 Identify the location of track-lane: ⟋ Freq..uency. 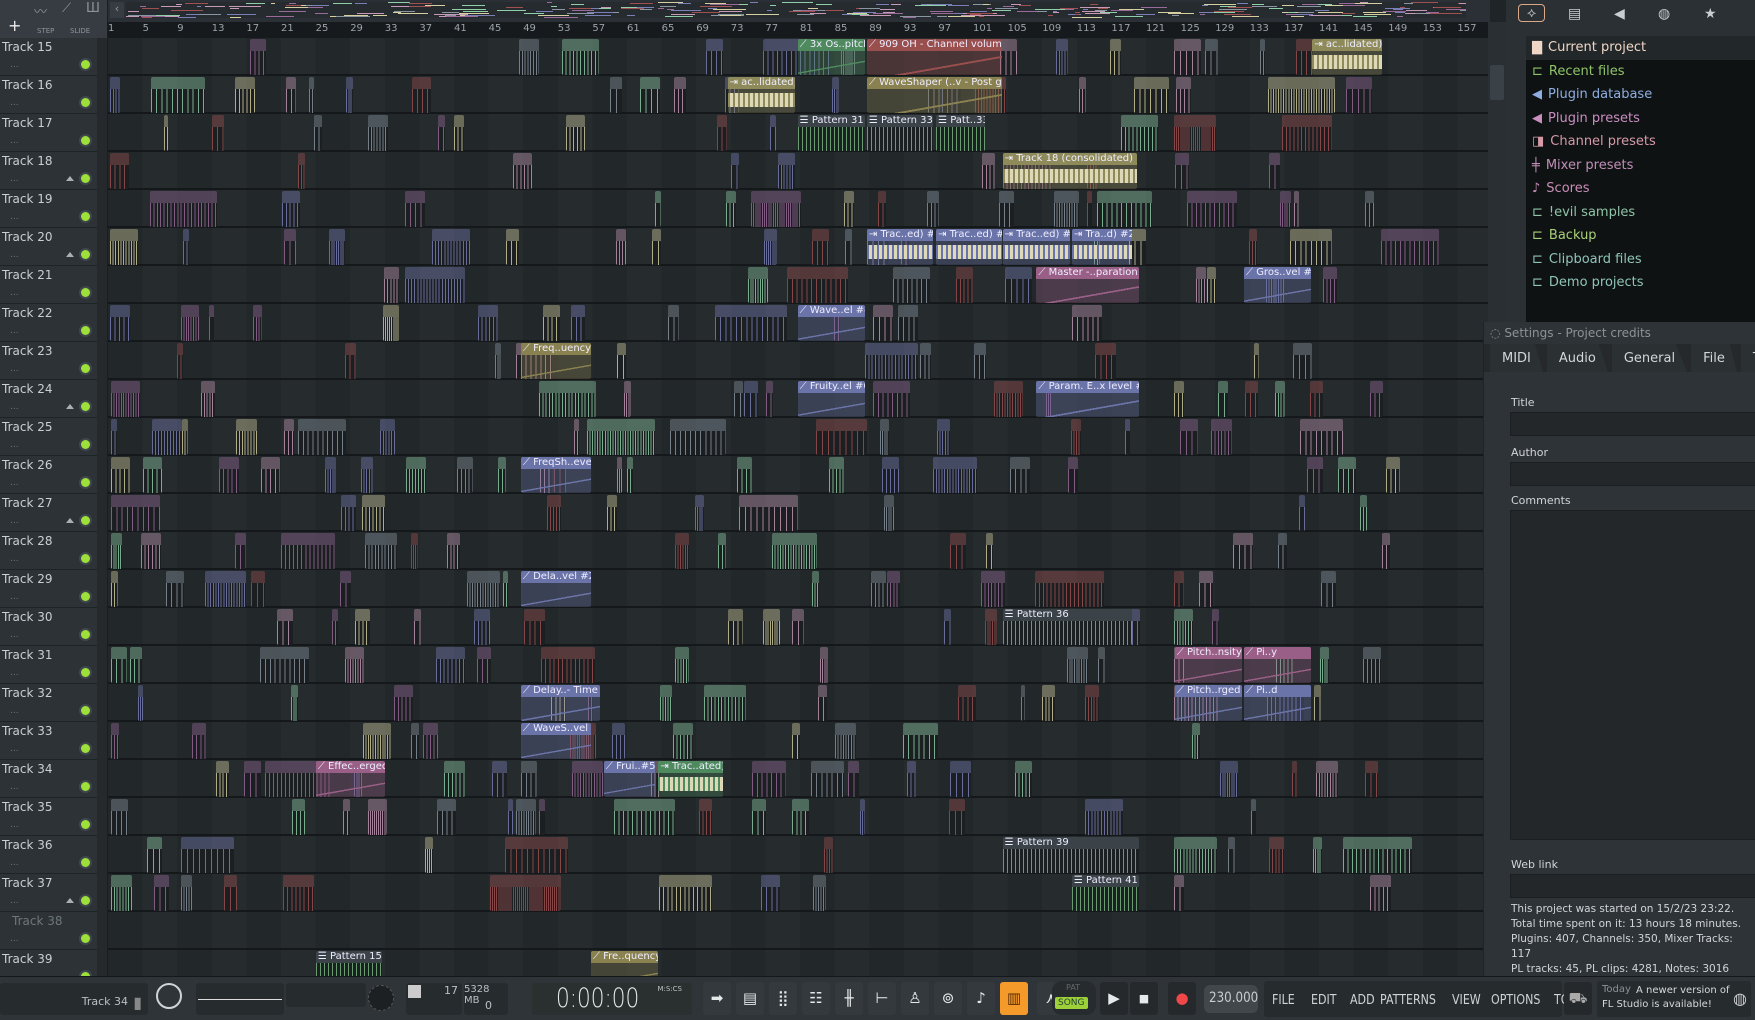
(798, 361).